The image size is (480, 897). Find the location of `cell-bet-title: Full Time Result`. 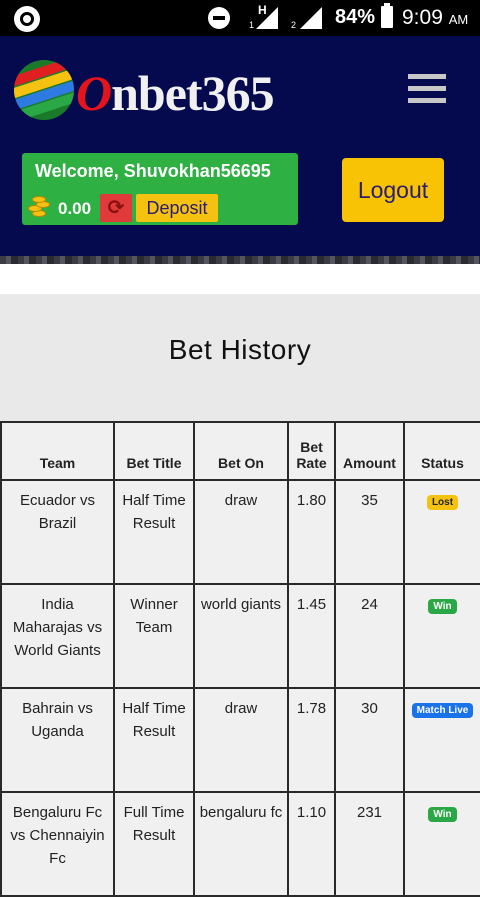

cell-bet-title: Full Time Result is located at coordinates (154, 844).